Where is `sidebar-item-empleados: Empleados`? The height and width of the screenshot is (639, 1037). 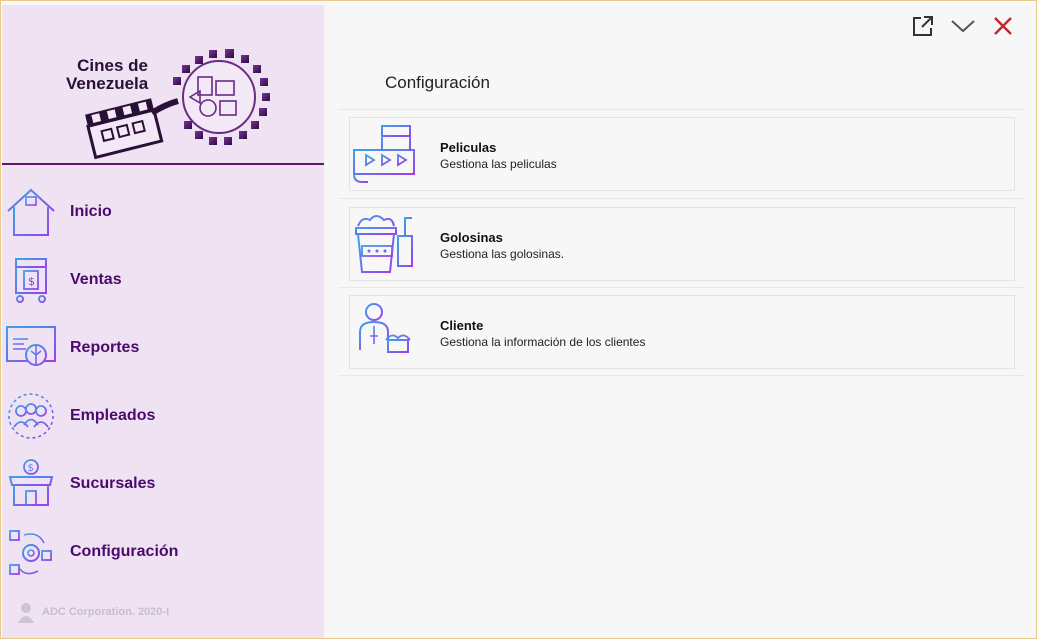
sidebar-item-empleados: Empleados is located at coordinates (163, 416).